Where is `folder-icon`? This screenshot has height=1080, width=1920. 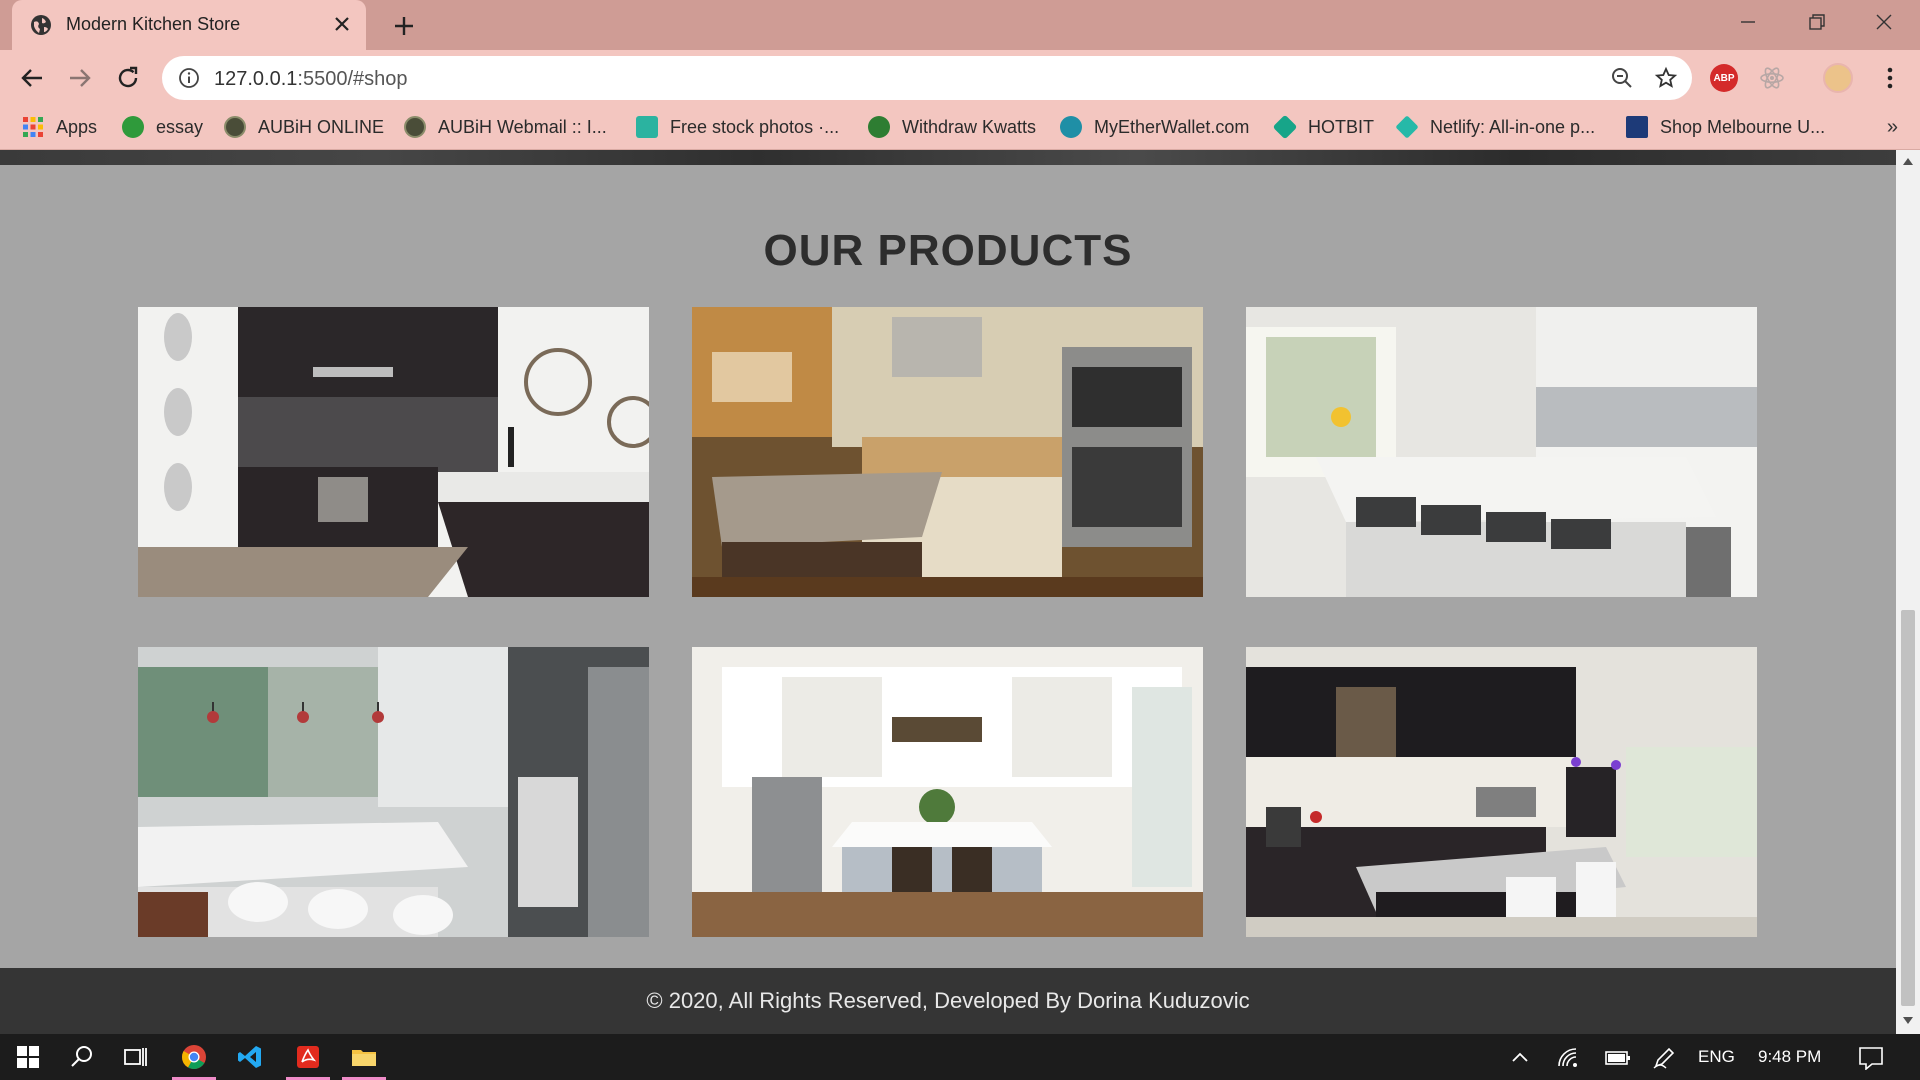 folder-icon is located at coordinates (364, 1058).